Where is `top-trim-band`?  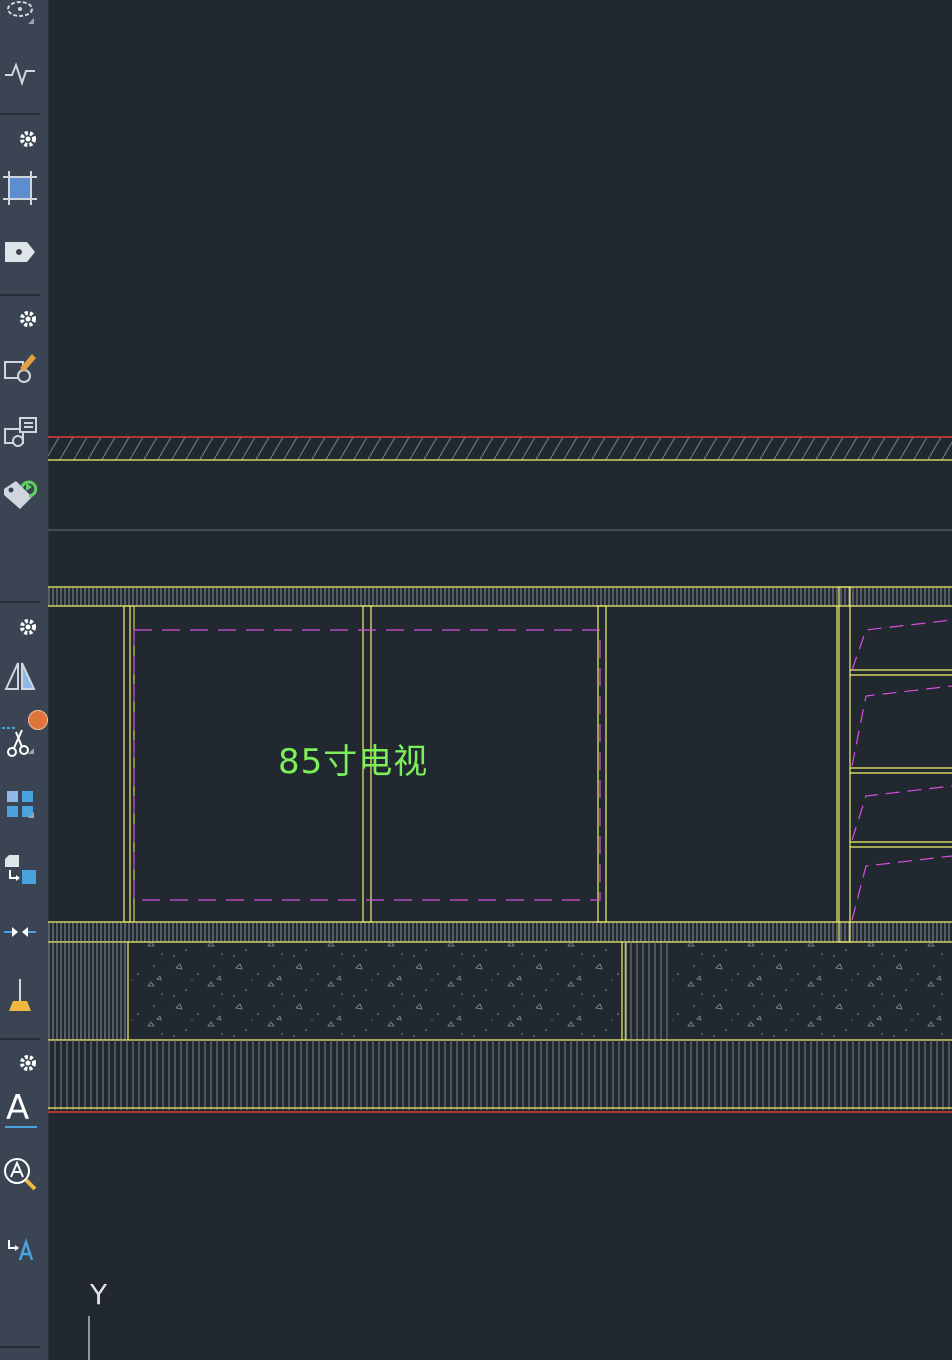
top-trim-band is located at coordinates (500, 596).